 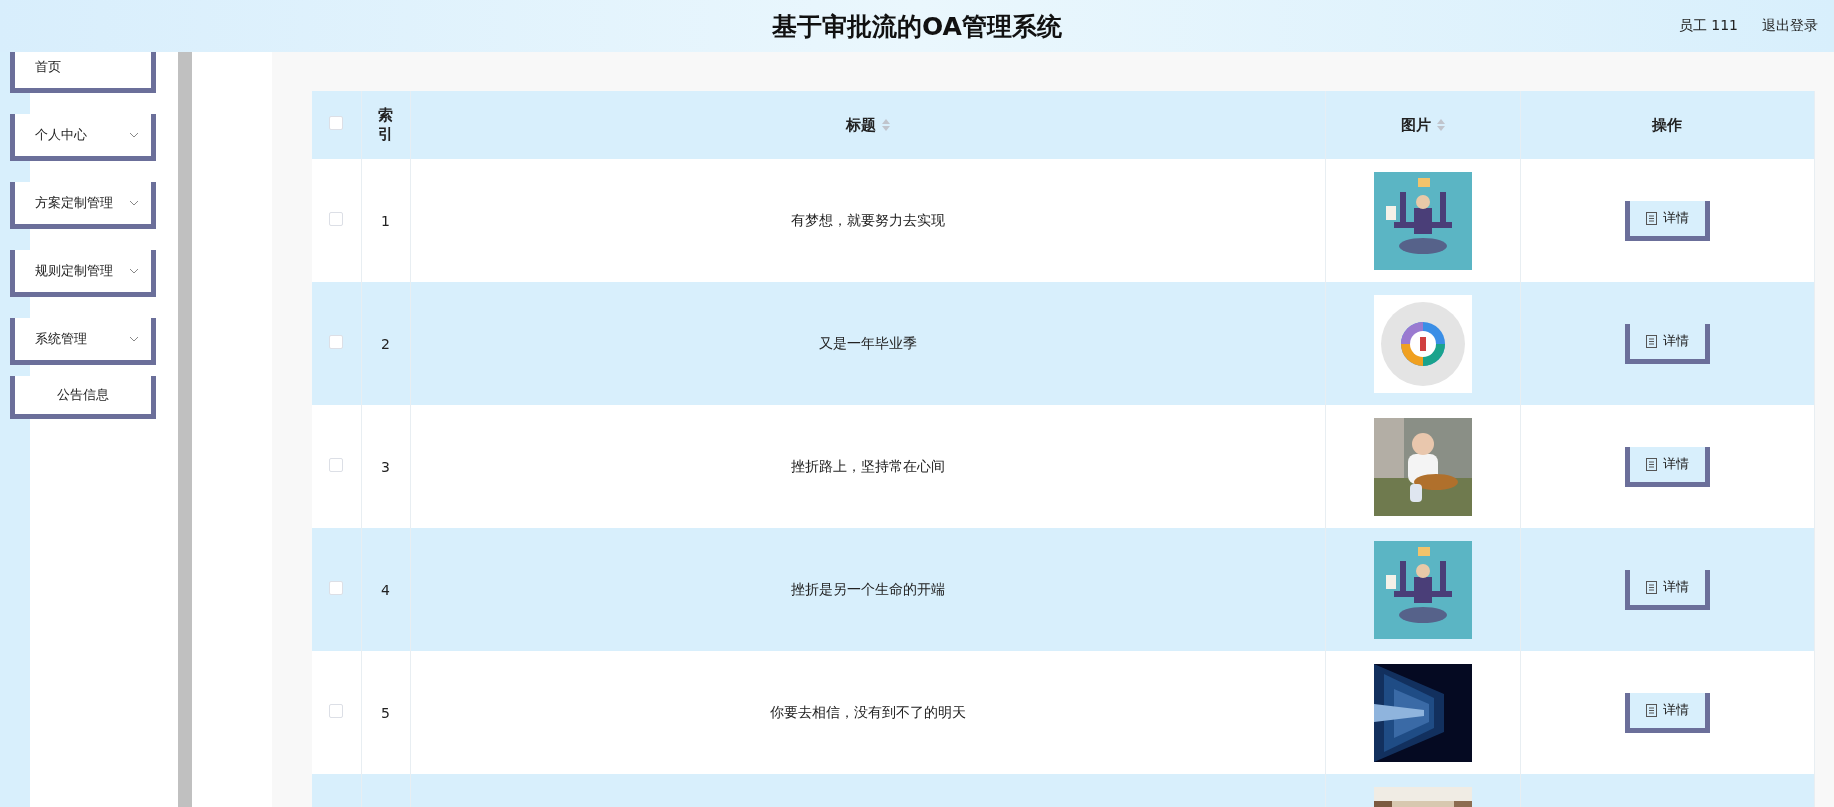 What do you see at coordinates (83, 273) in the screenshot?
I see `sidebar-menu-item: 规则定制管理` at bounding box center [83, 273].